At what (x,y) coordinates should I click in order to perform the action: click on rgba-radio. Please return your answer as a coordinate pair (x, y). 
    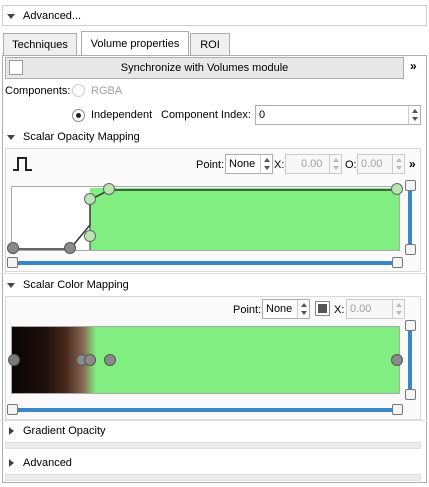
    Looking at the image, I should click on (78, 90).